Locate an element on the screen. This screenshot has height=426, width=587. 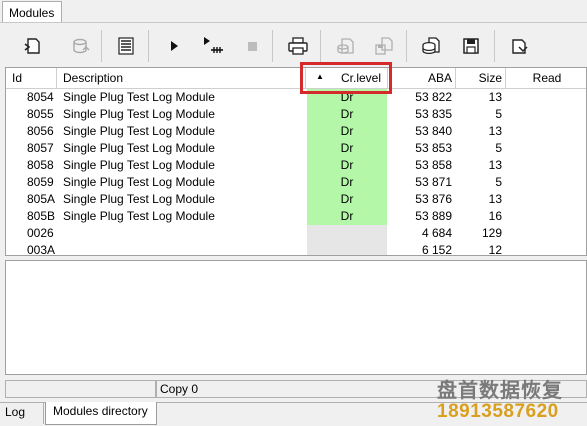
print-button is located at coordinates (298, 46).